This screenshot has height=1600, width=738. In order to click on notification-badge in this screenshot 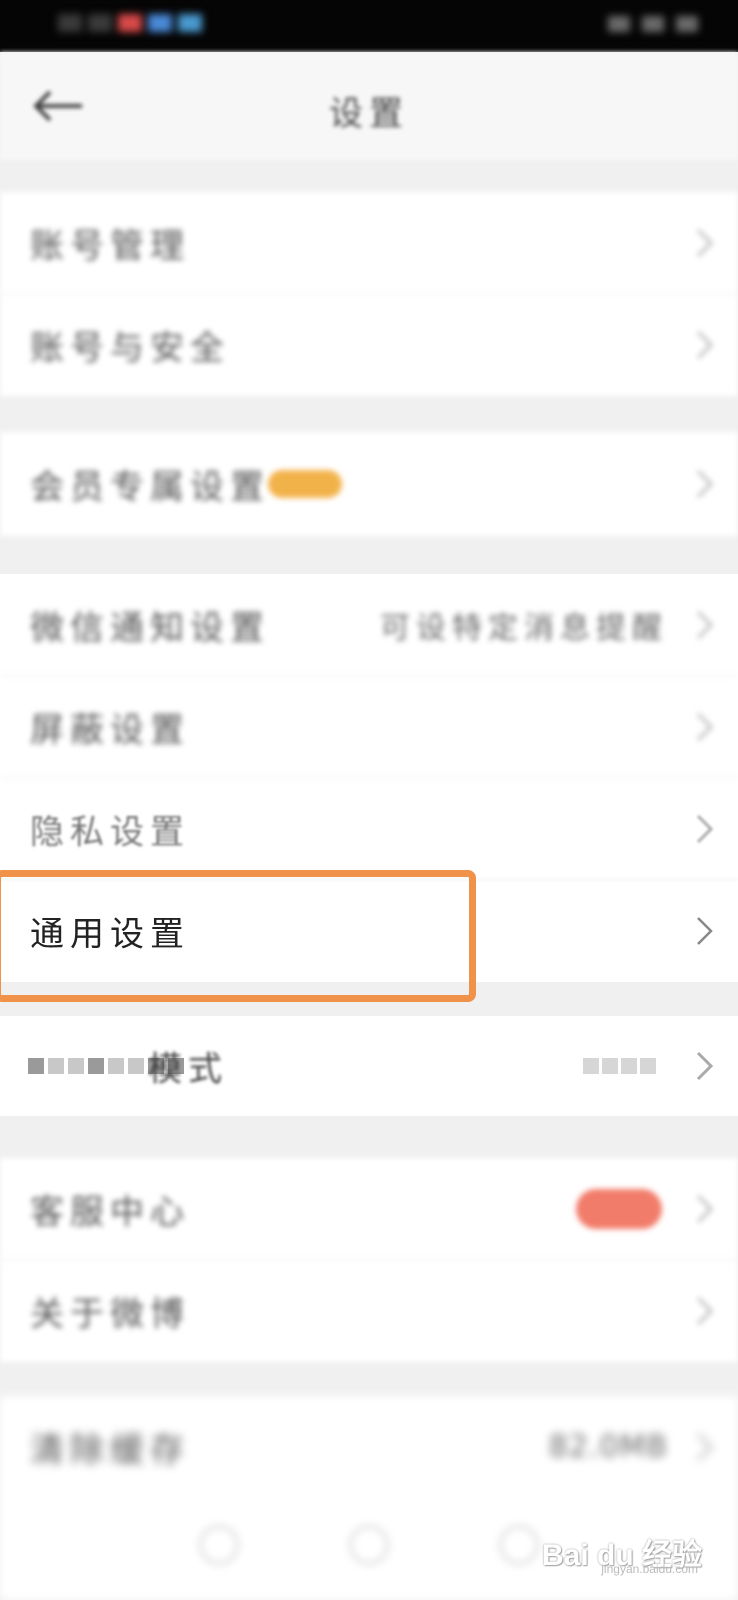, I will do `click(619, 1208)`.